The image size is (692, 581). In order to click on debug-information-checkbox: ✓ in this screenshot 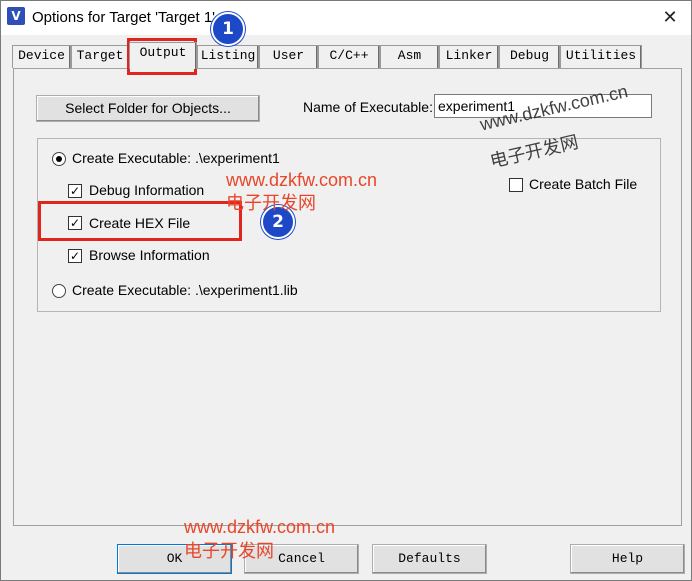, I will do `click(75, 191)`.